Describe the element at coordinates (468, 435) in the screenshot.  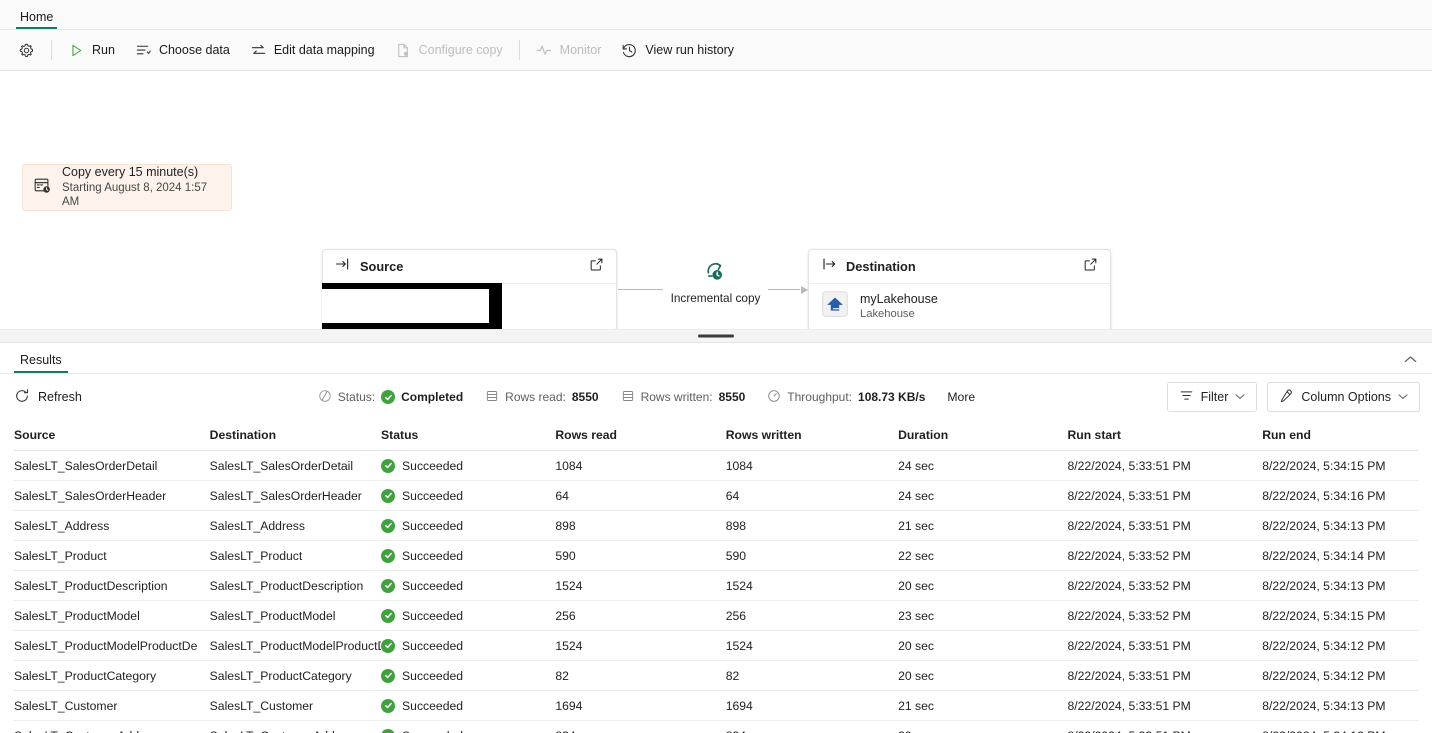
I see `column-header-status: Status` at that location.